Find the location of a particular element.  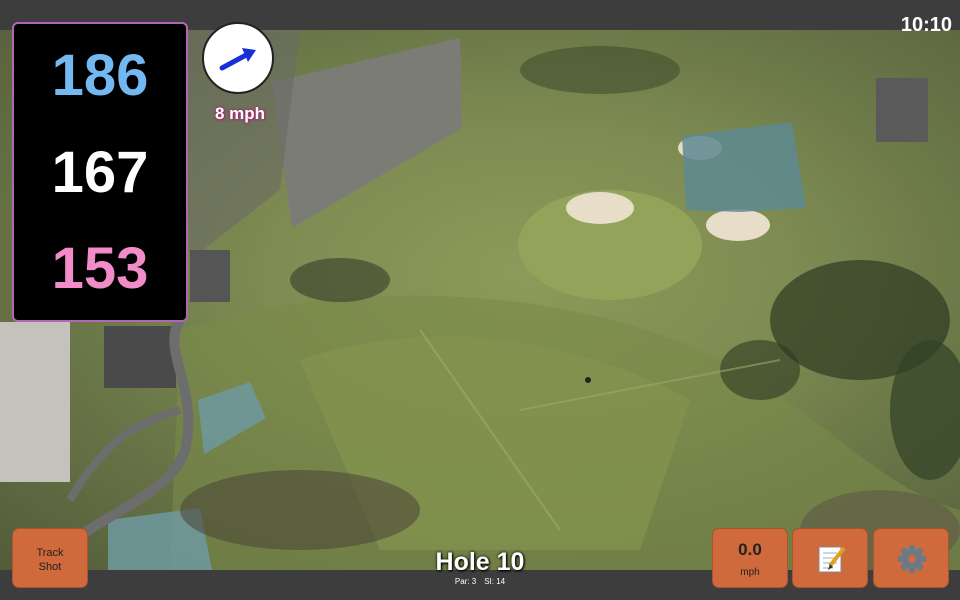

clubhouse is located at coordinates (35, 402).